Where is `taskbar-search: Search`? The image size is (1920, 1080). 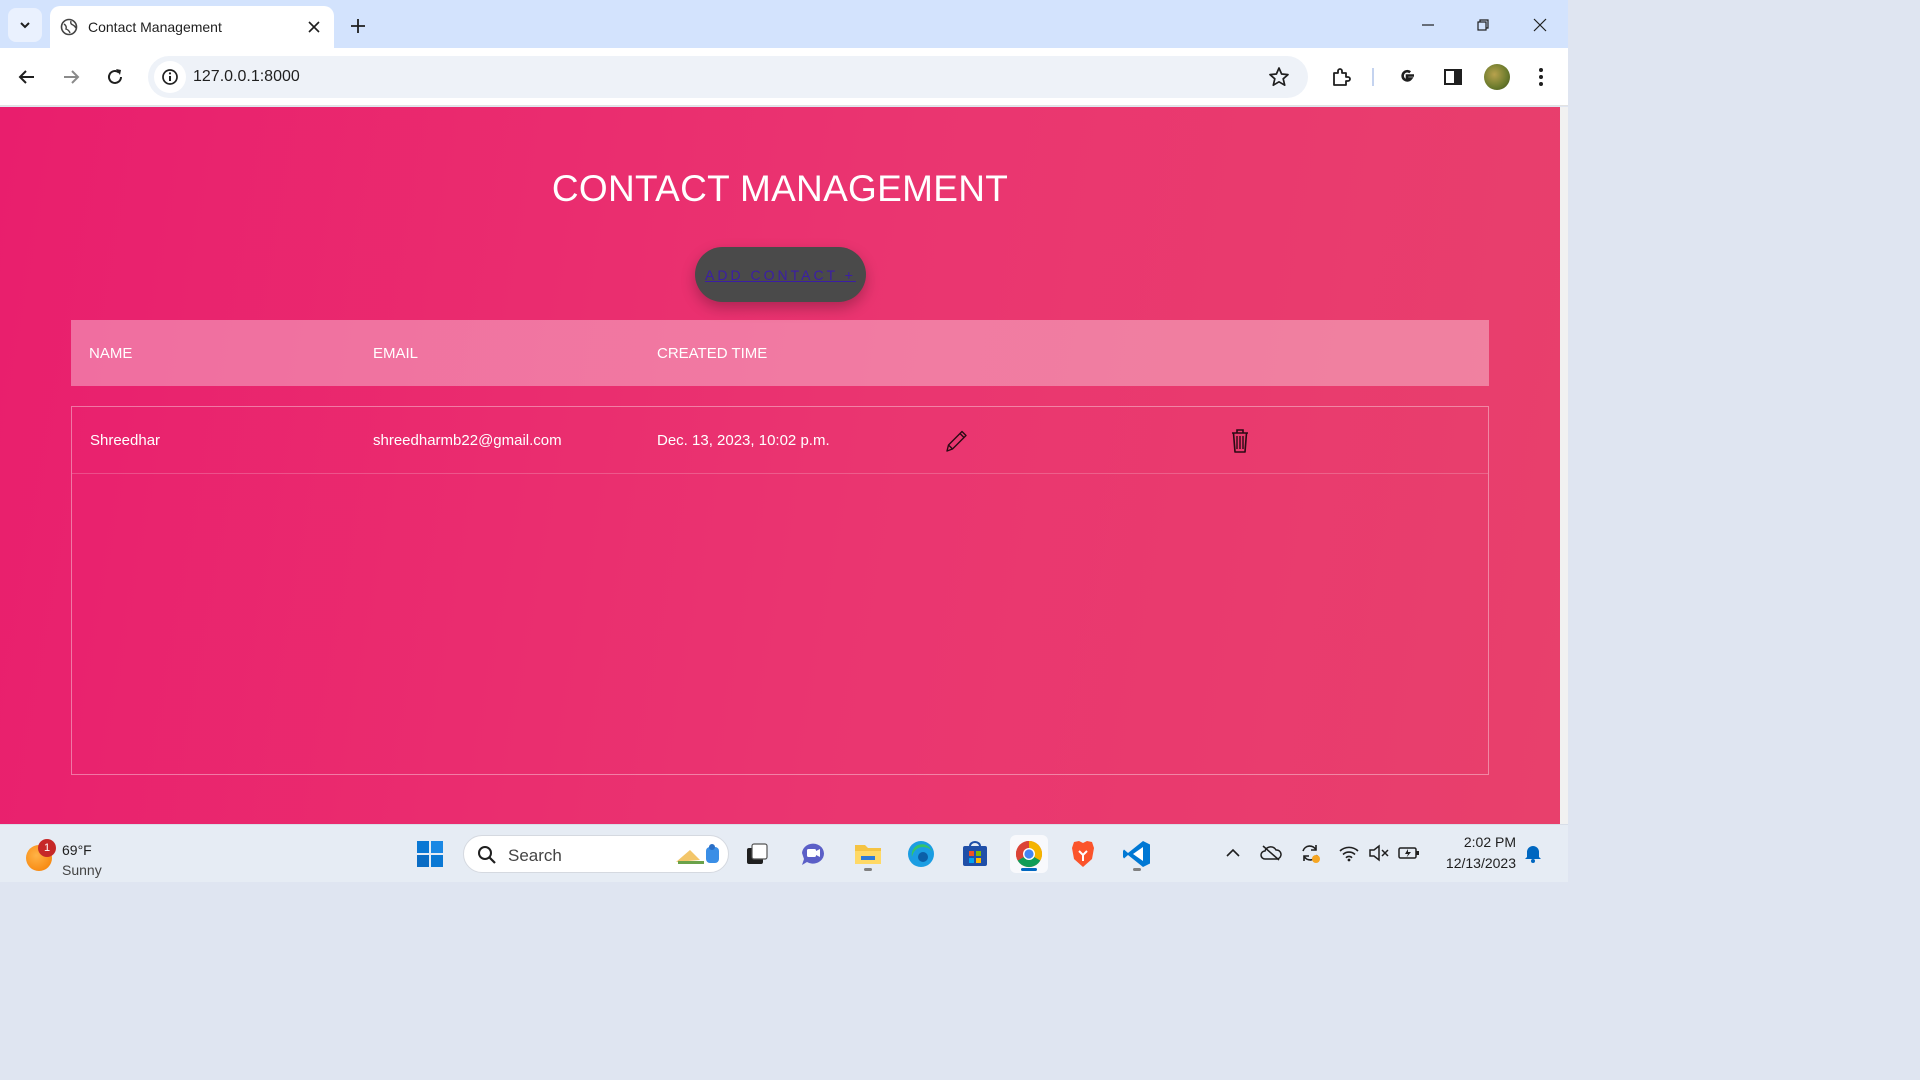 taskbar-search: Search is located at coordinates (596, 854).